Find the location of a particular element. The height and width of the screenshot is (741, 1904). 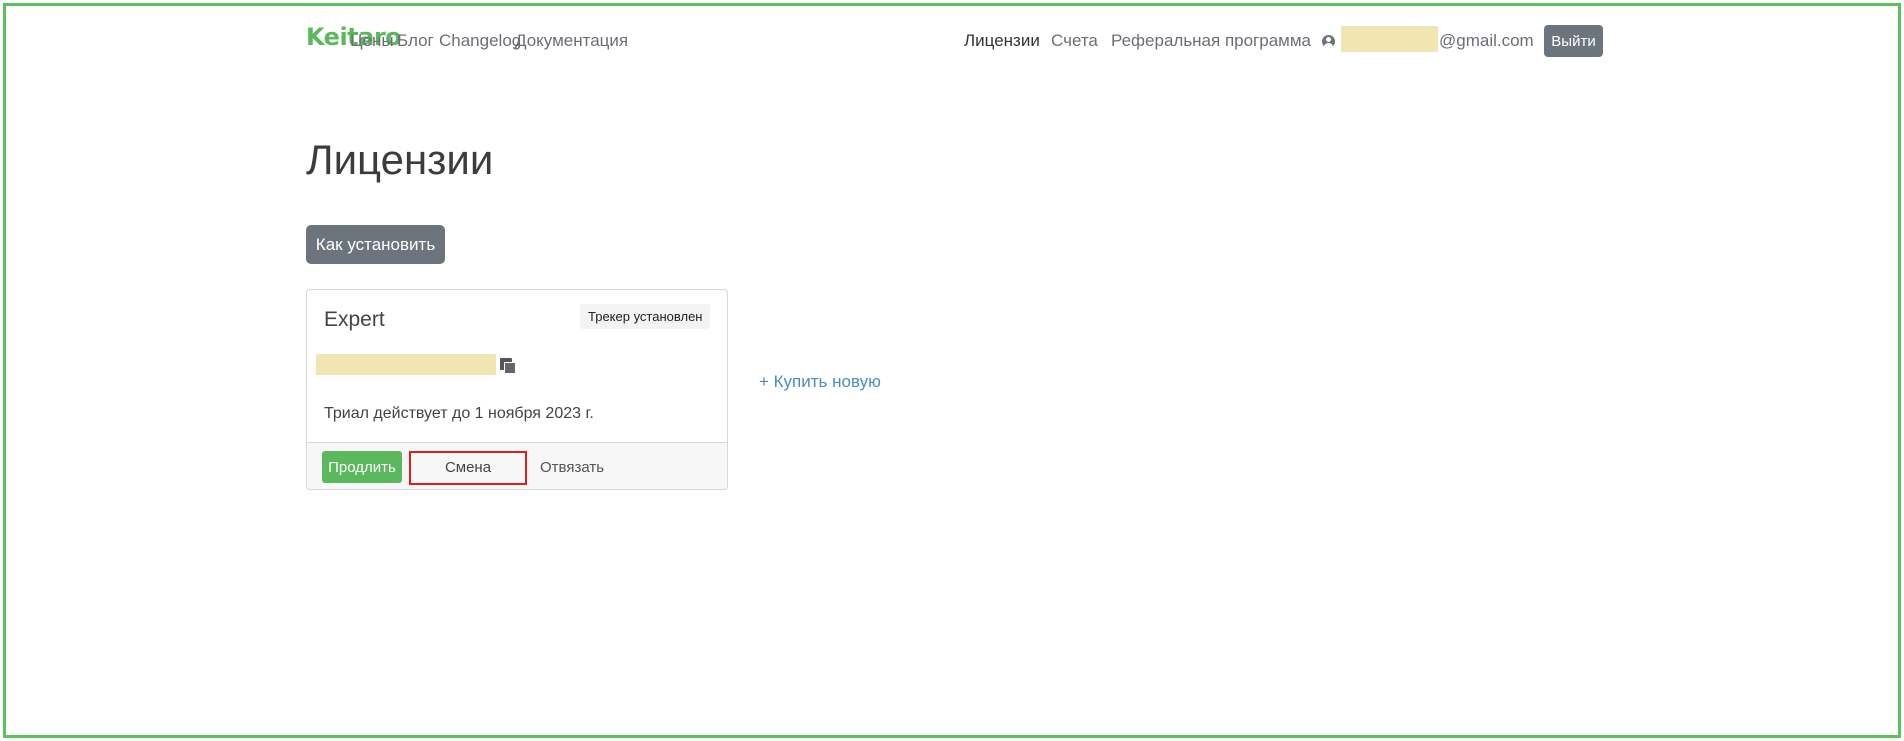

nav-link-prices: Цены is located at coordinates (372, 41).